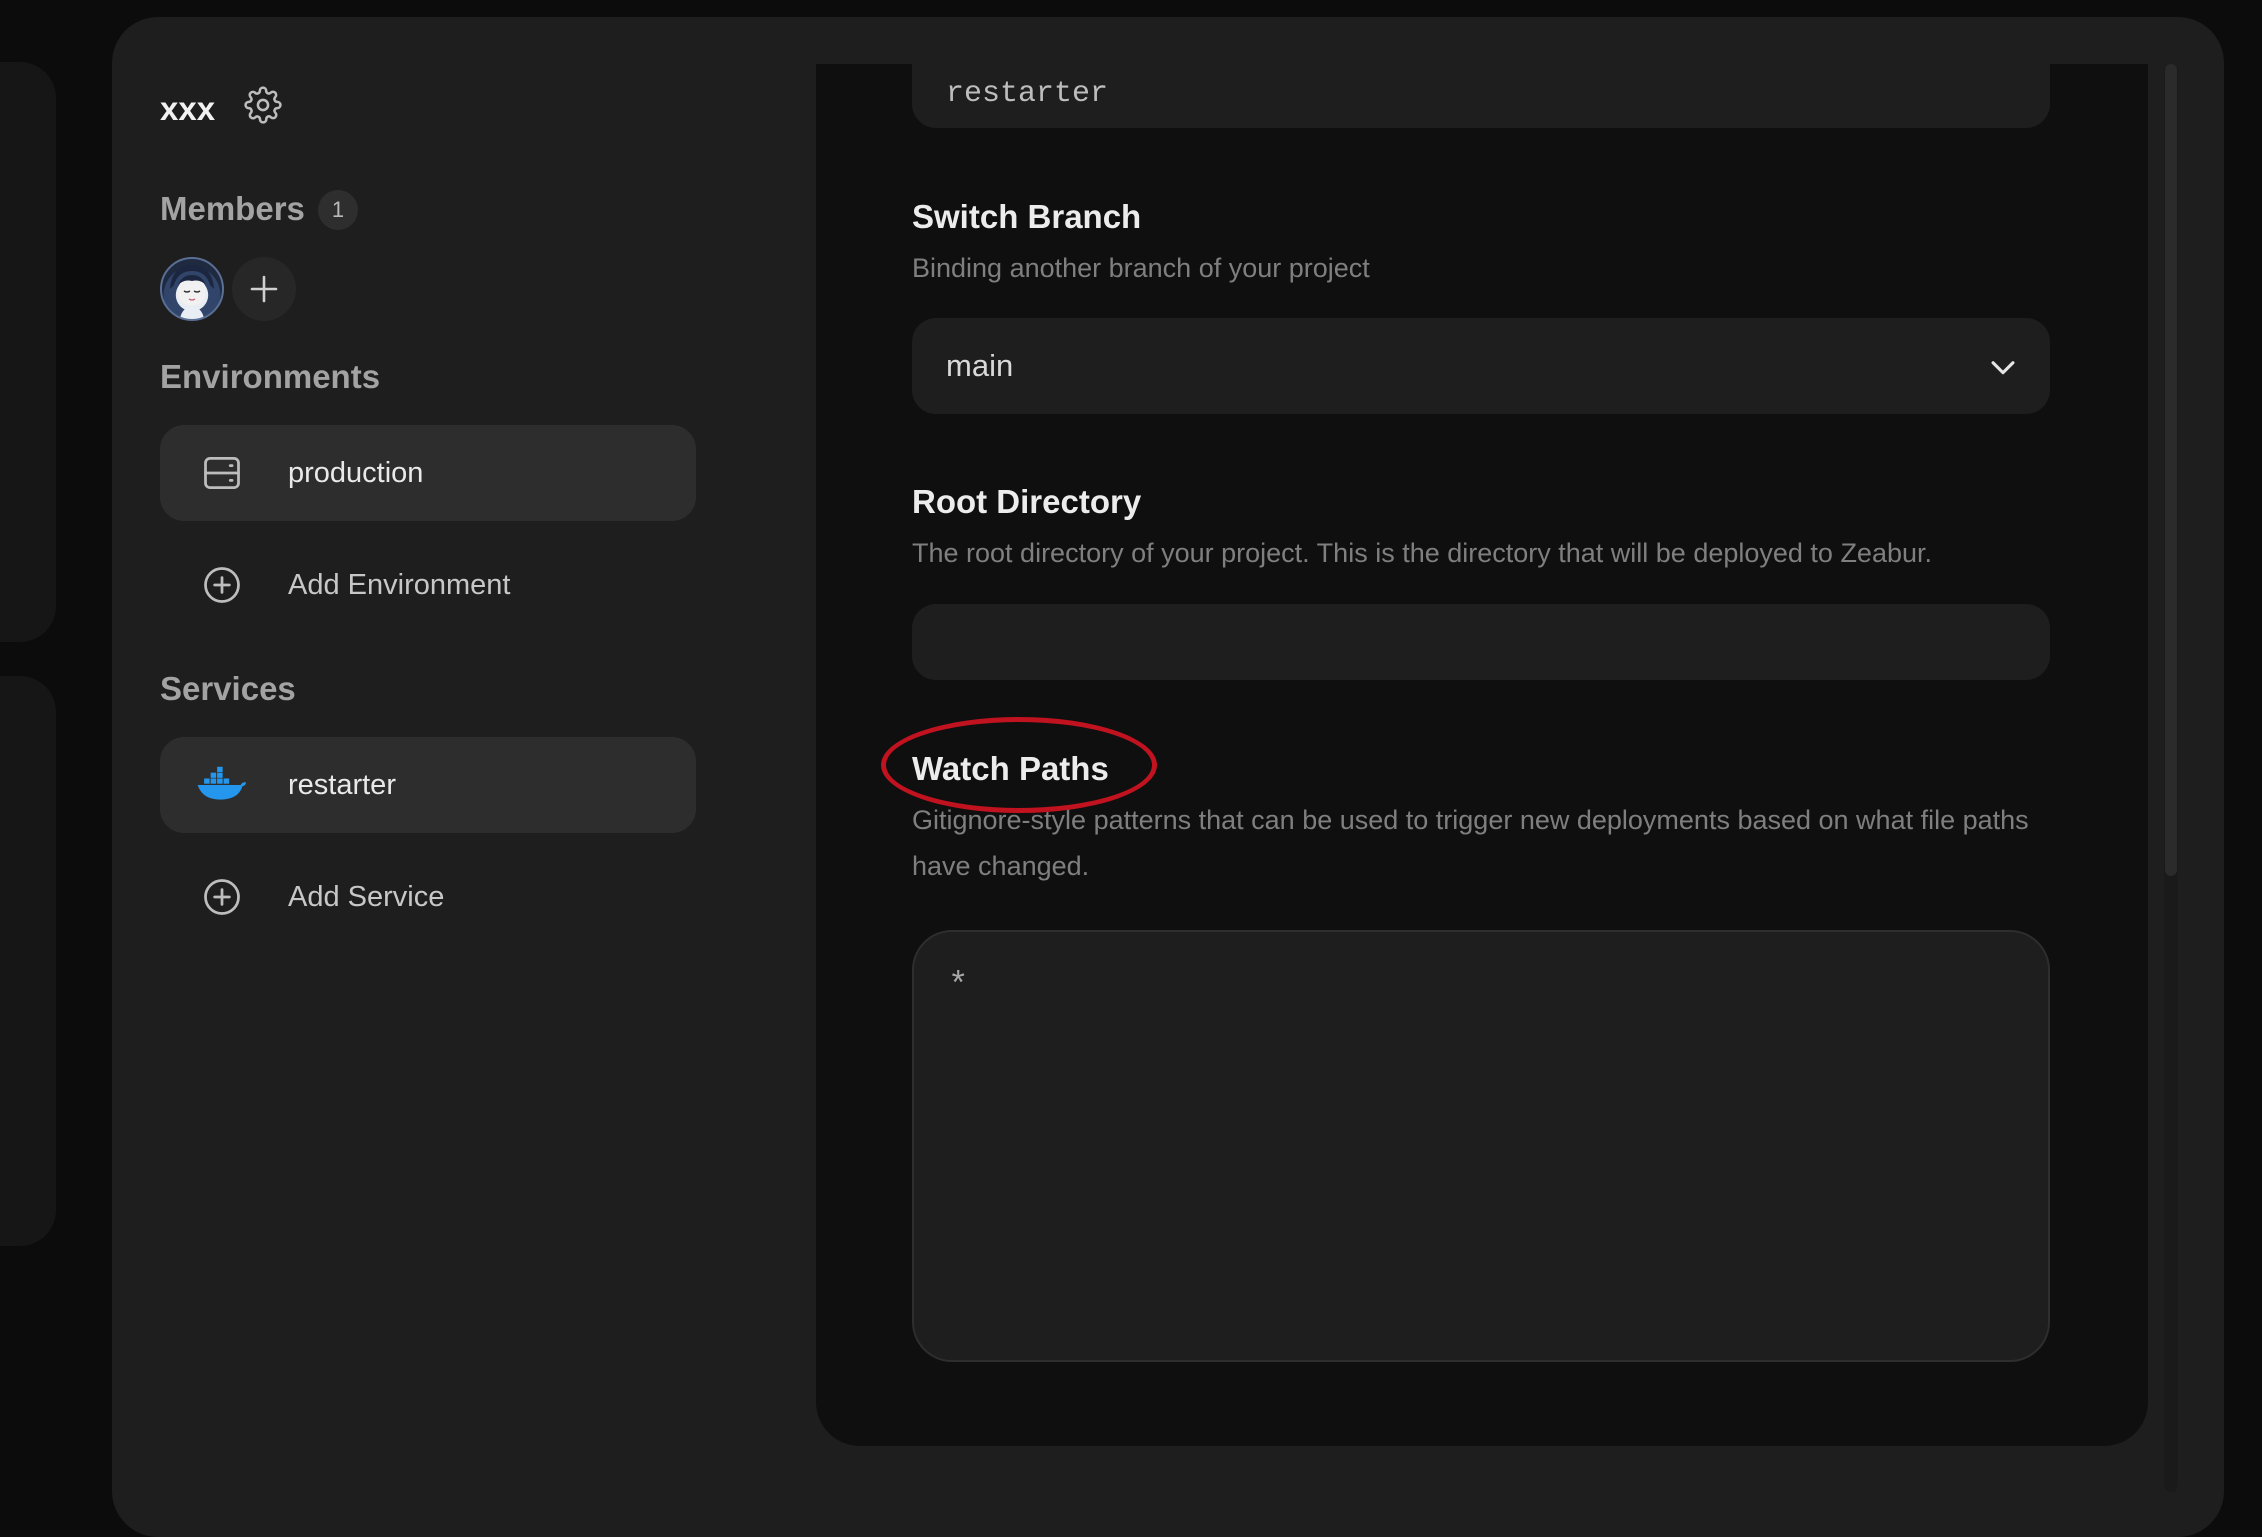  Describe the element at coordinates (399, 585) in the screenshot. I see `add-environment-label: Add Environment` at that location.